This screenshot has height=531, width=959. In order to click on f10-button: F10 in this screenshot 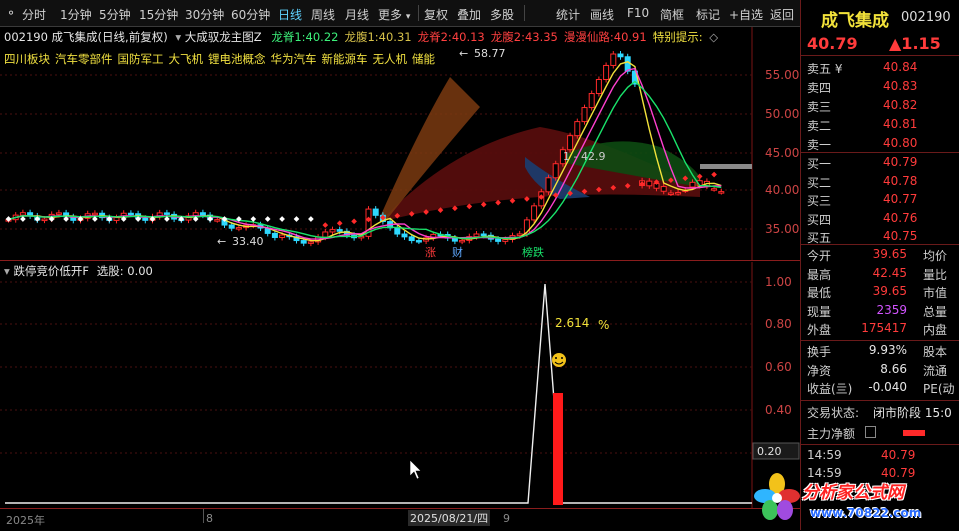, I will do `click(638, 13)`.